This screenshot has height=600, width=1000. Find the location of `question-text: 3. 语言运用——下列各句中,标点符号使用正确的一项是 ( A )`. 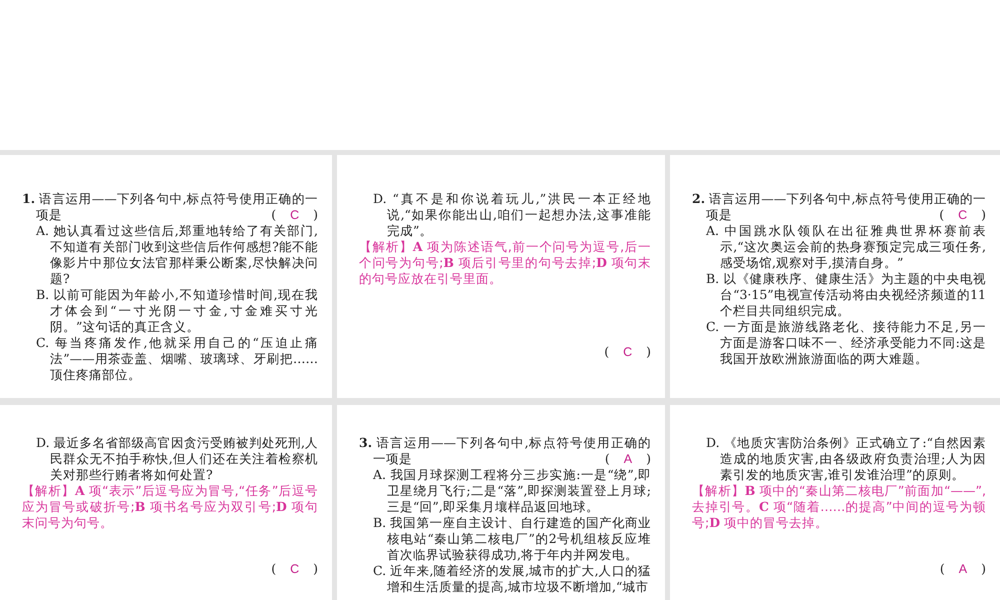

question-text: 3. 语言运用——下列各句中,标点符号使用正确的一项是 ( A ) is located at coordinates (505, 451).